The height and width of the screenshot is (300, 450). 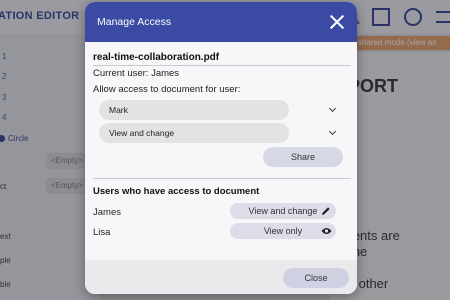 I want to click on pencil-icon, so click(x=326, y=211).